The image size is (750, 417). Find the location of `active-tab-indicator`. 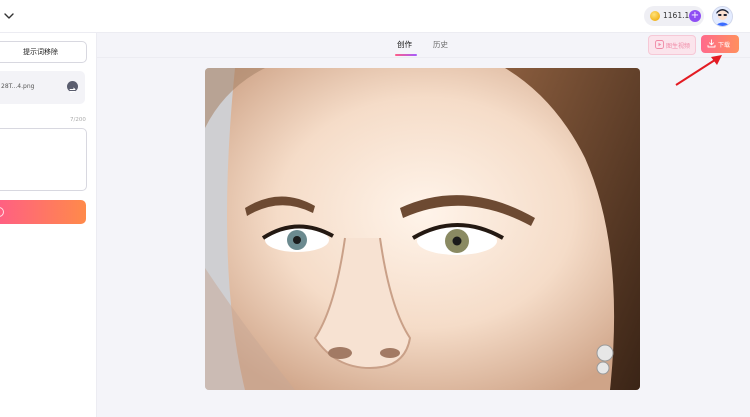

active-tab-indicator is located at coordinates (406, 55).